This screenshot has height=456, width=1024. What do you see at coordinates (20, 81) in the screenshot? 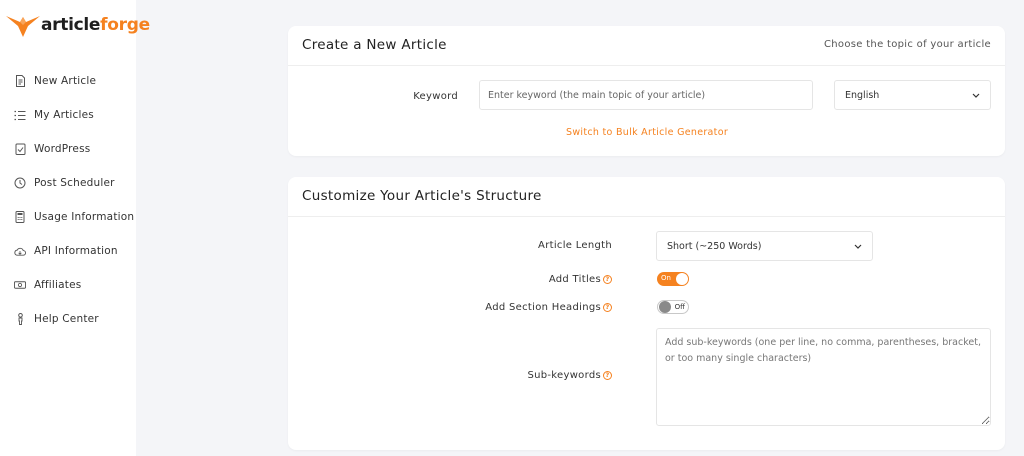
I see `document-icon` at bounding box center [20, 81].